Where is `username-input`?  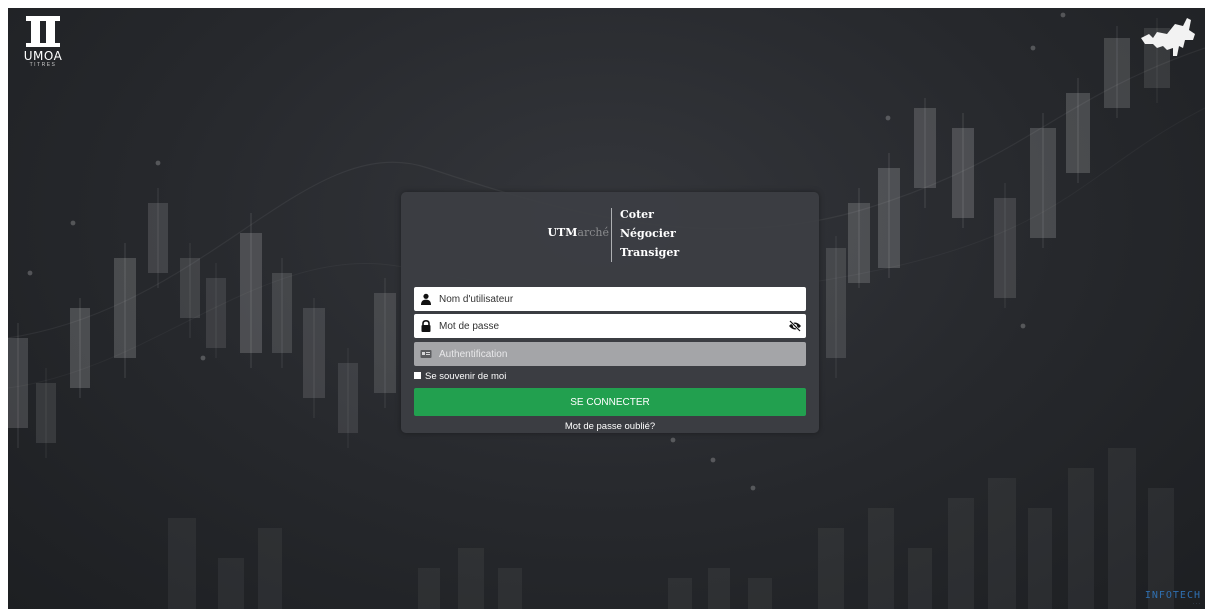 username-input is located at coordinates (609, 299).